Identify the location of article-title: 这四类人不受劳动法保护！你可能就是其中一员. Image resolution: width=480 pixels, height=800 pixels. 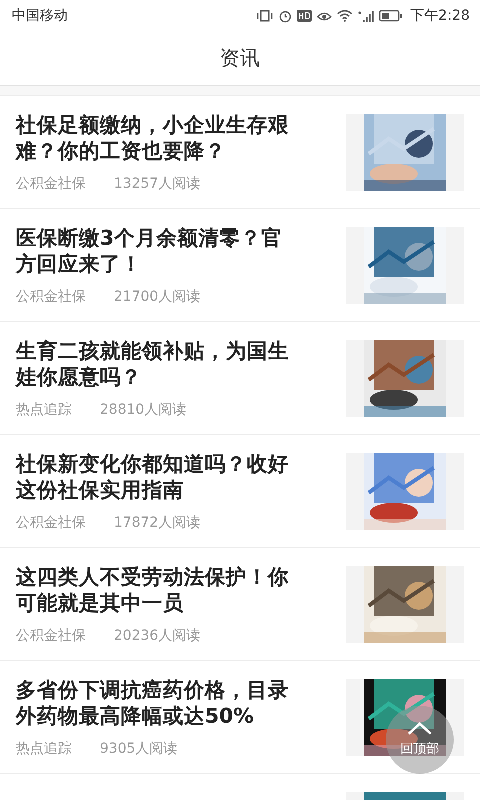
(153, 590).